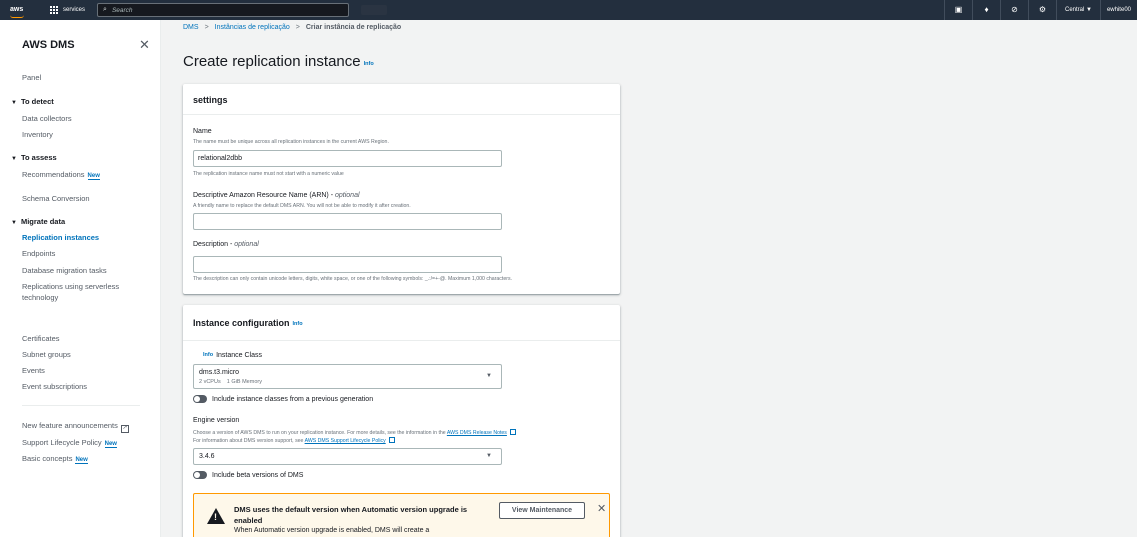  What do you see at coordinates (1042, 10) in the screenshot?
I see `gear-icon: ⚙` at bounding box center [1042, 10].